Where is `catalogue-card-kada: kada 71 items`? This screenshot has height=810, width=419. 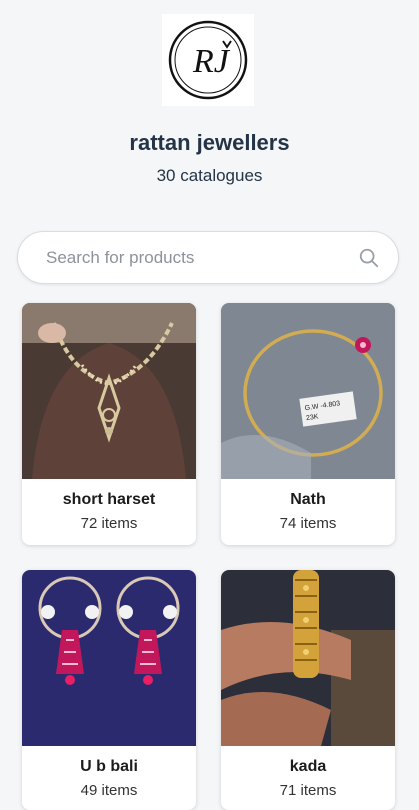
catalogue-card-kada: kada 71 items is located at coordinates (308, 690).